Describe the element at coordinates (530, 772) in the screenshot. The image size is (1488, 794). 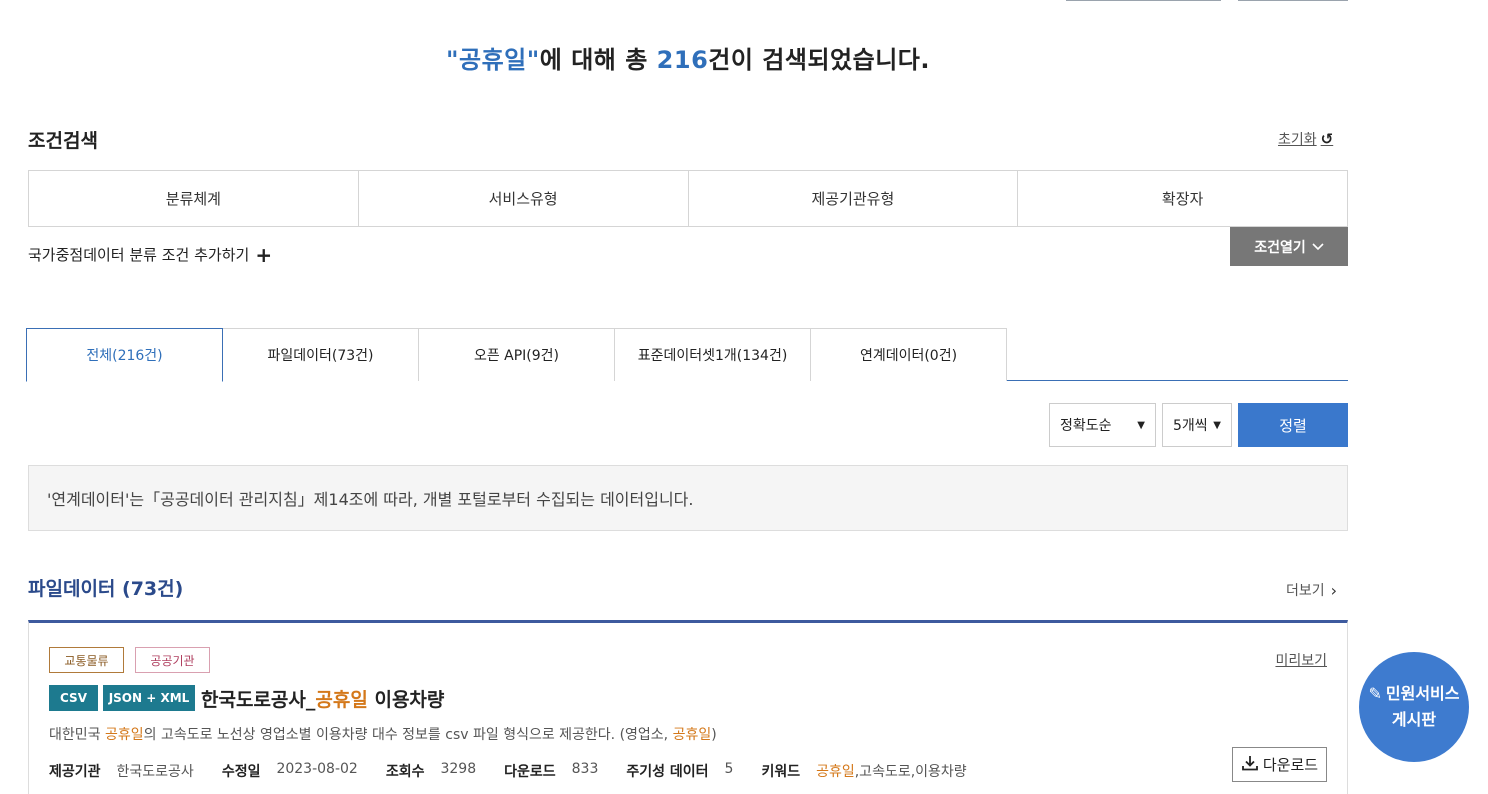
I see `meta-downloads-label: 다운로드` at that location.